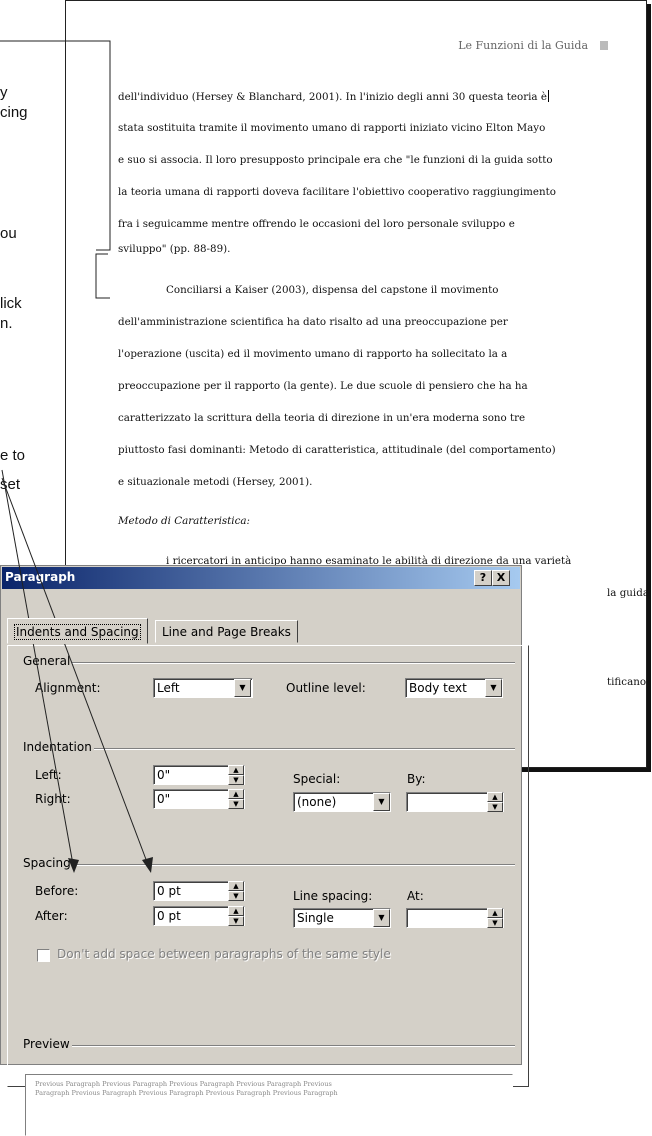 The image size is (652, 1136). What do you see at coordinates (317, 779) in the screenshot?
I see `special-label: Special:` at bounding box center [317, 779].